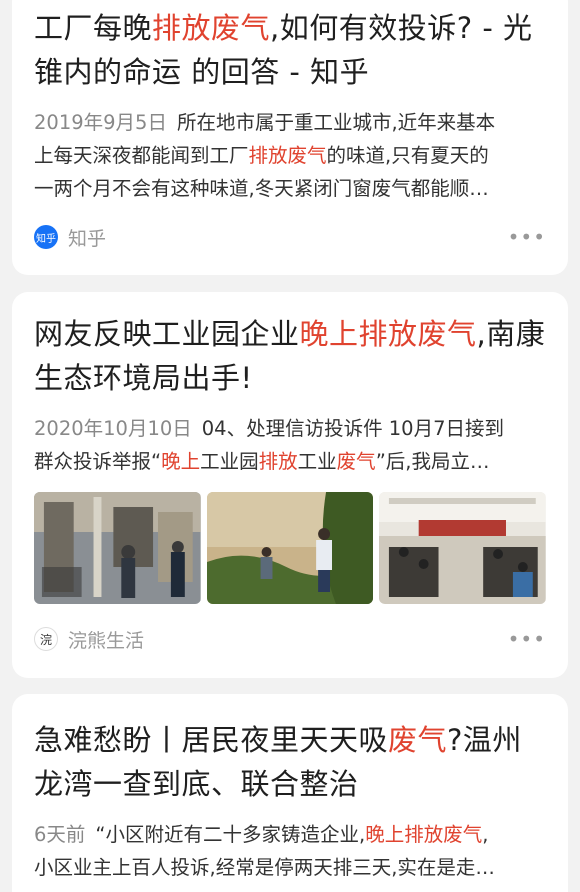 This screenshot has height=892, width=580. Describe the element at coordinates (230, 834) in the screenshot. I see `snippet-text: “小区附近有二十多家铸造企业,` at that location.